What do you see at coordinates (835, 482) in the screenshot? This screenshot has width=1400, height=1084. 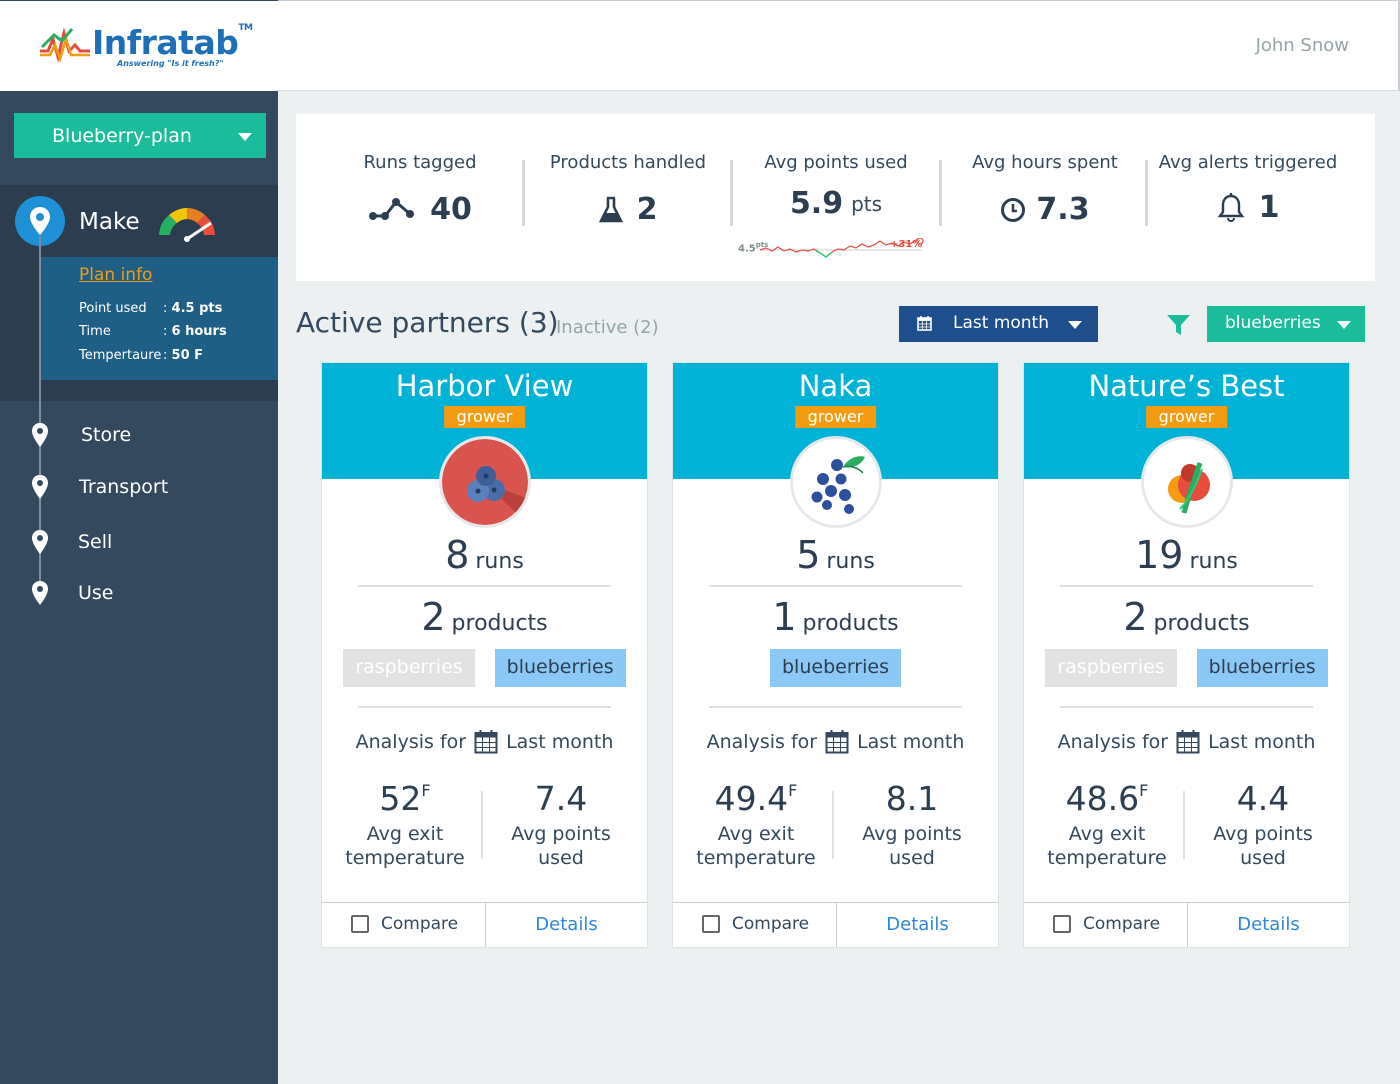 I see `blueberry-avatar-icon` at bounding box center [835, 482].